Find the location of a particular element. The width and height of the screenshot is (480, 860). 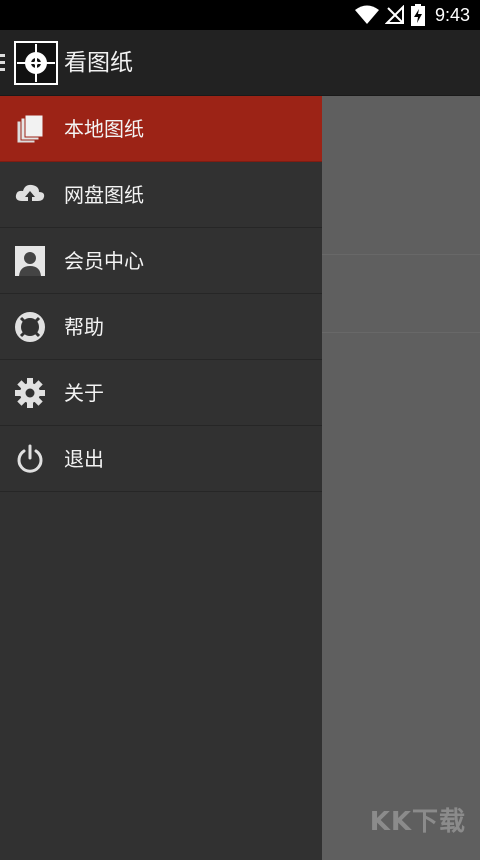

lifebuoy-icon is located at coordinates (30, 327).